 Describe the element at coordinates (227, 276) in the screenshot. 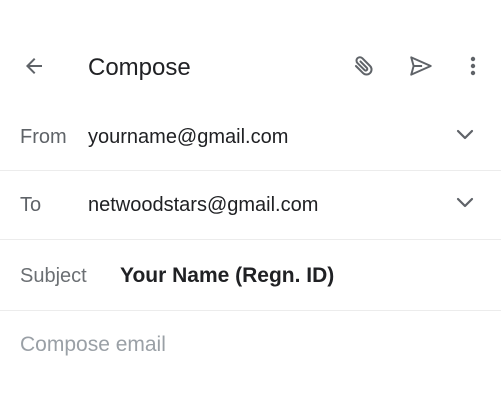

I see `subject-input: Your Name (Regn. ID)` at that location.